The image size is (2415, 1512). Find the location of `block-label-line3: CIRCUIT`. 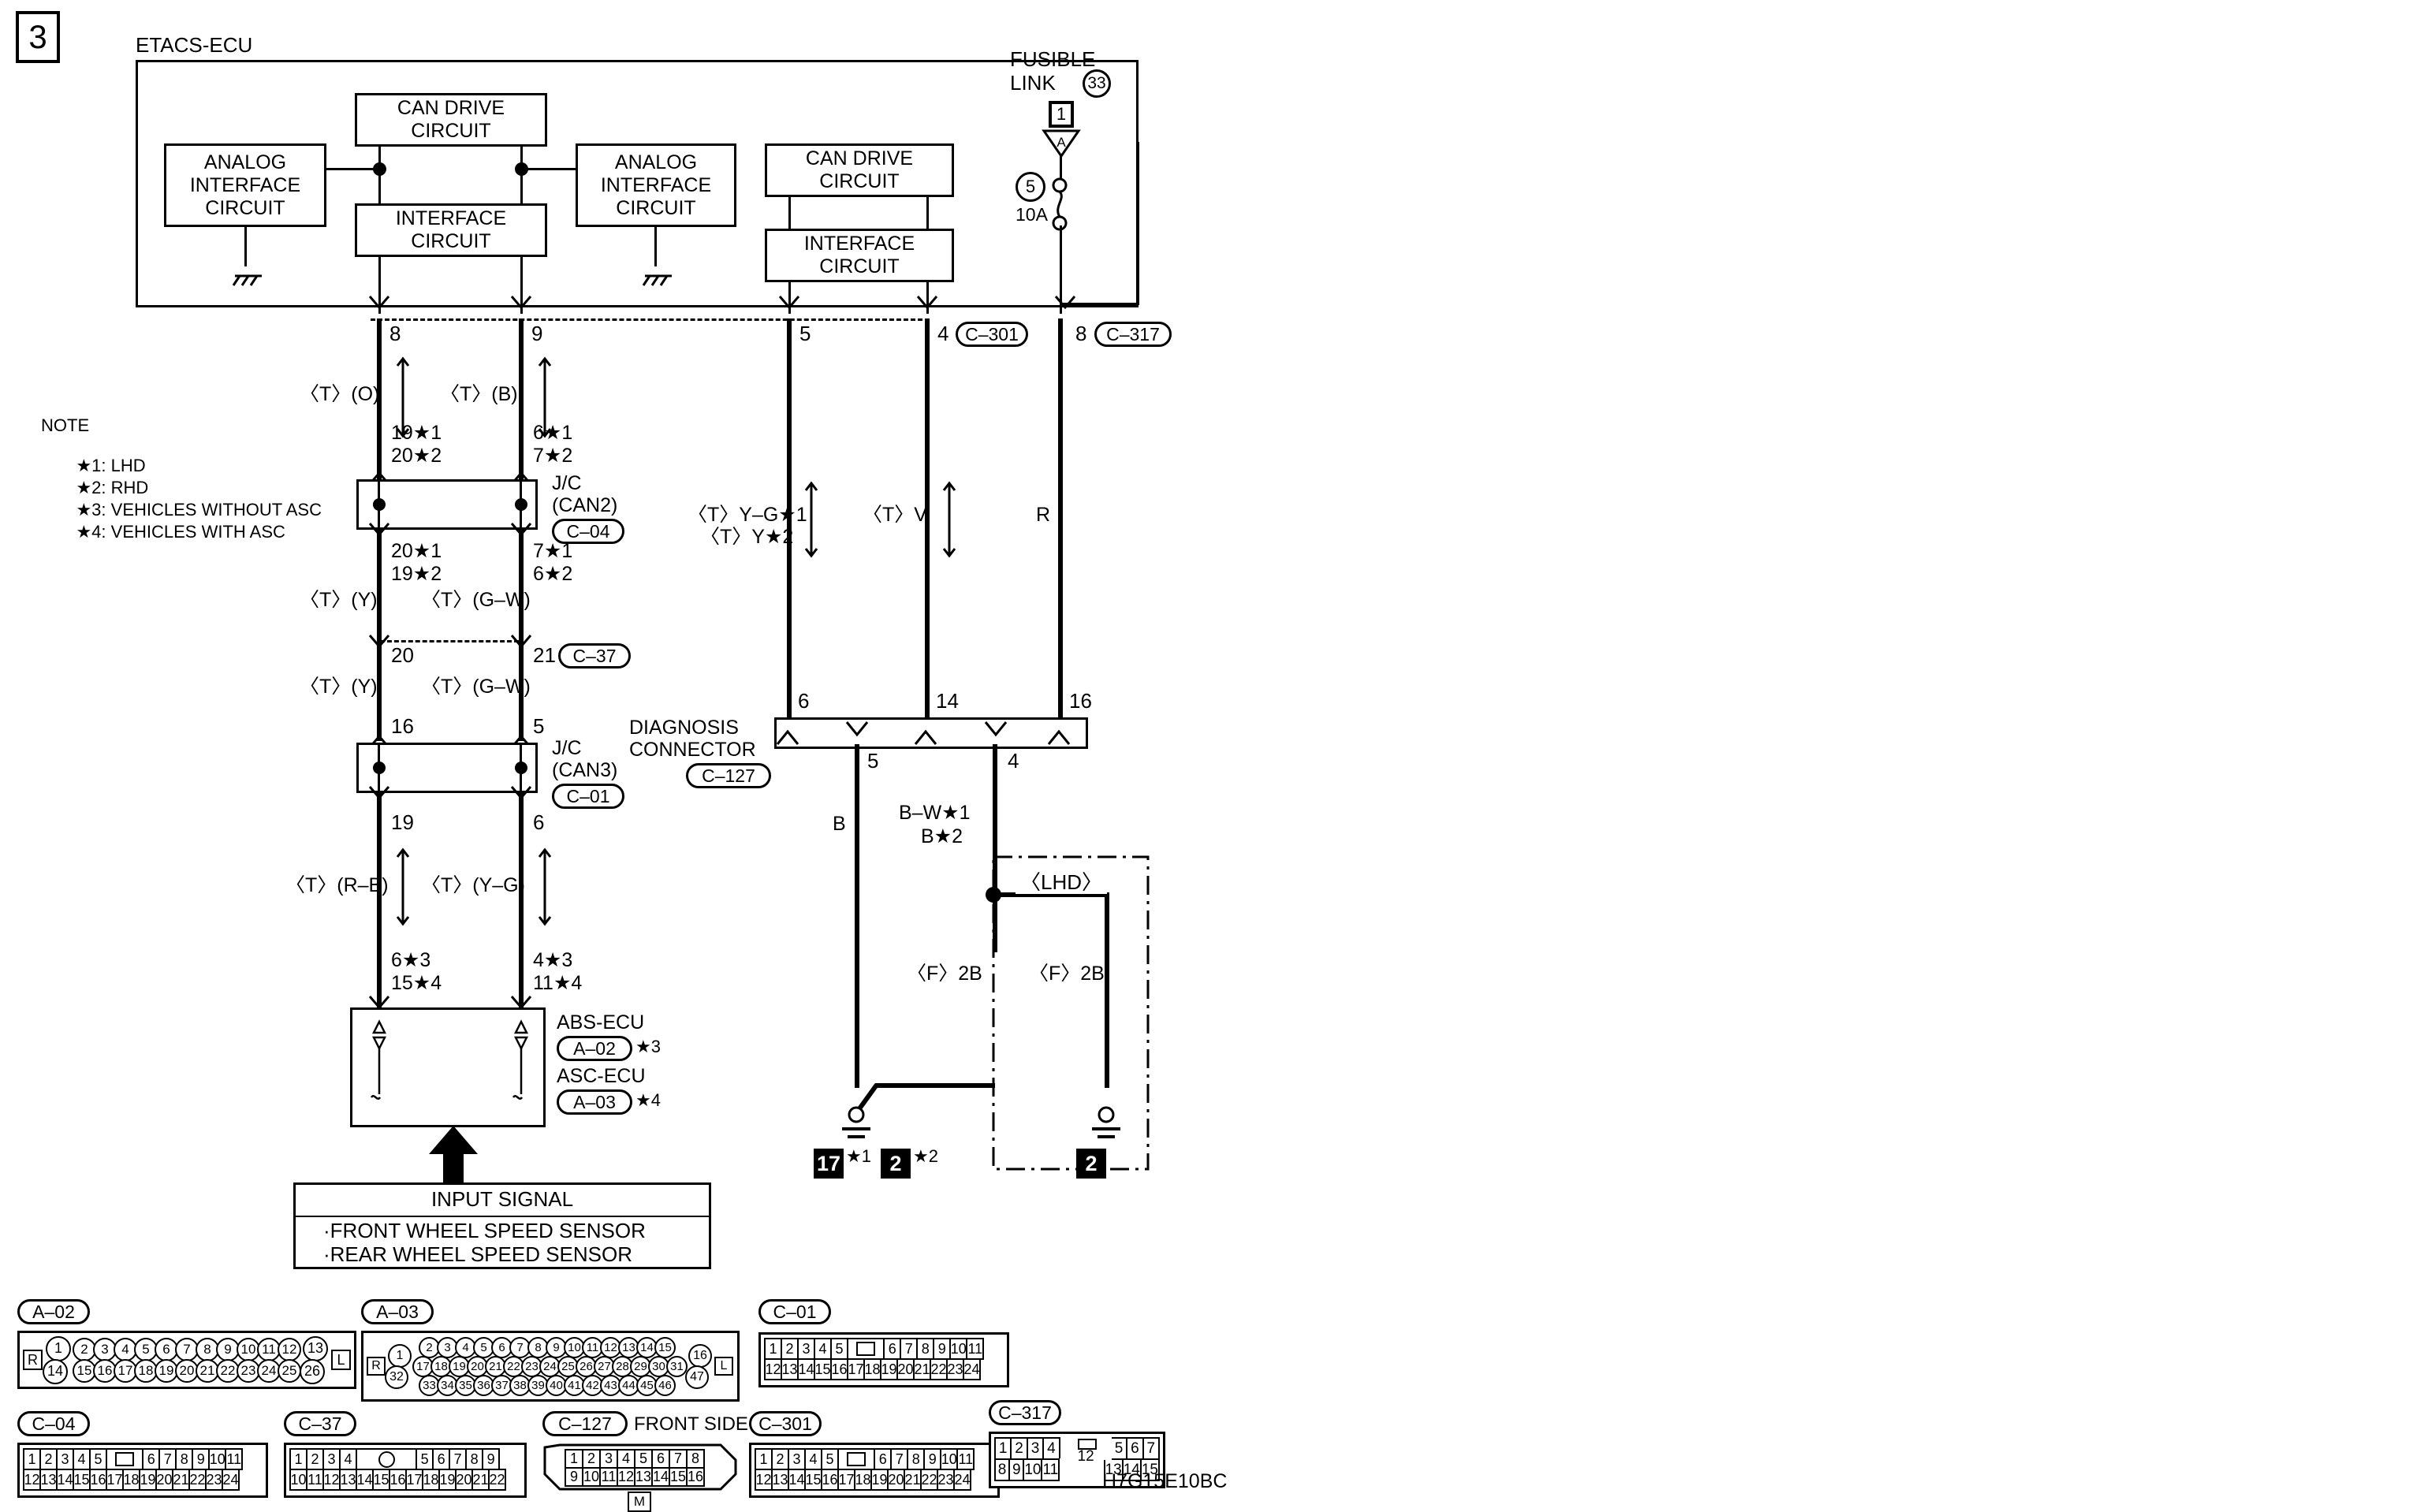

block-label-line3: CIRCUIT is located at coordinates (245, 208).